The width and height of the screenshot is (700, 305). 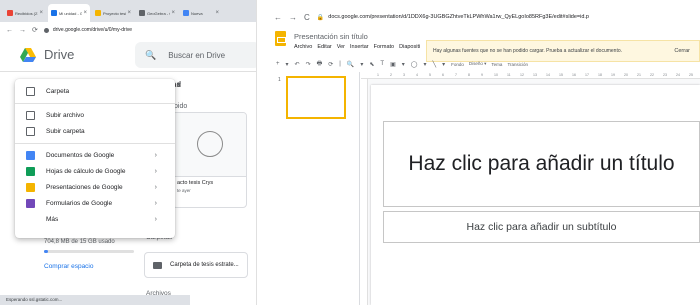 What do you see at coordinates (184, 190) in the screenshot?
I see `file-card-date: te ayer` at bounding box center [184, 190].